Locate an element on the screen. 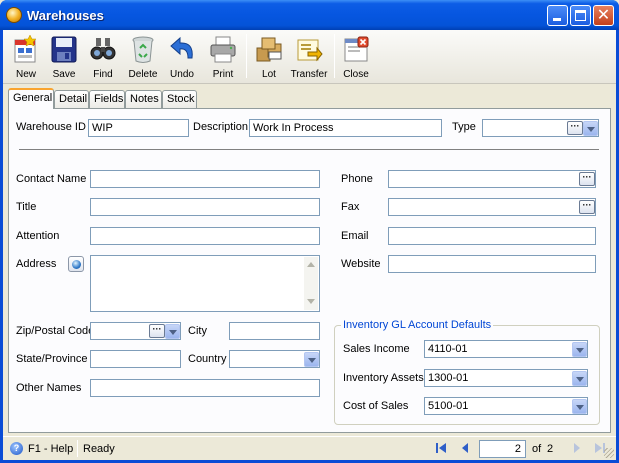 This screenshot has width=619, height=463. other-names-label: Other Names is located at coordinates (49, 388).